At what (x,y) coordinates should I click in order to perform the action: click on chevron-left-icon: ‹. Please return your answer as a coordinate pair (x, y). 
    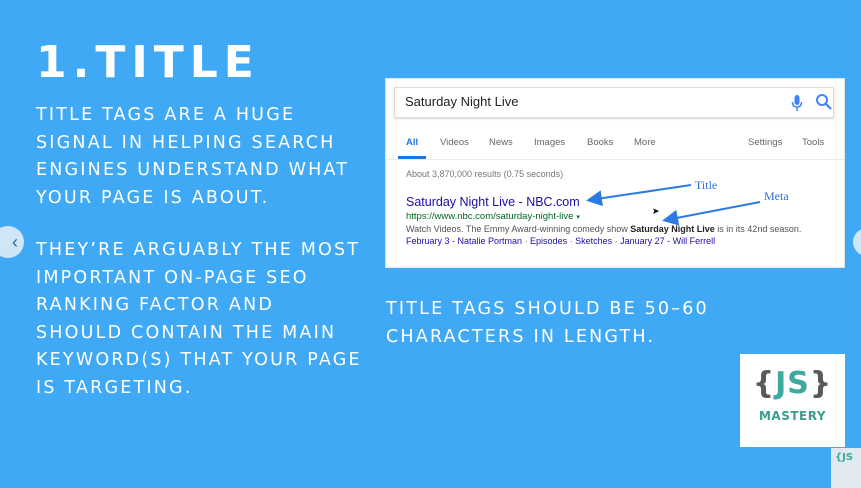
    Looking at the image, I should click on (15, 241).